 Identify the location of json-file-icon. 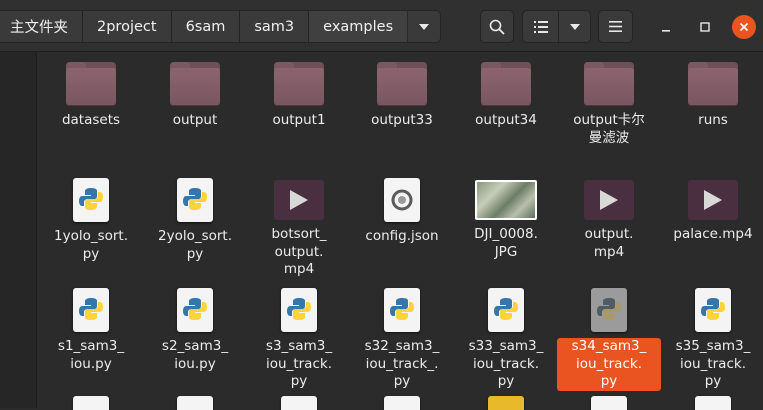
(402, 200).